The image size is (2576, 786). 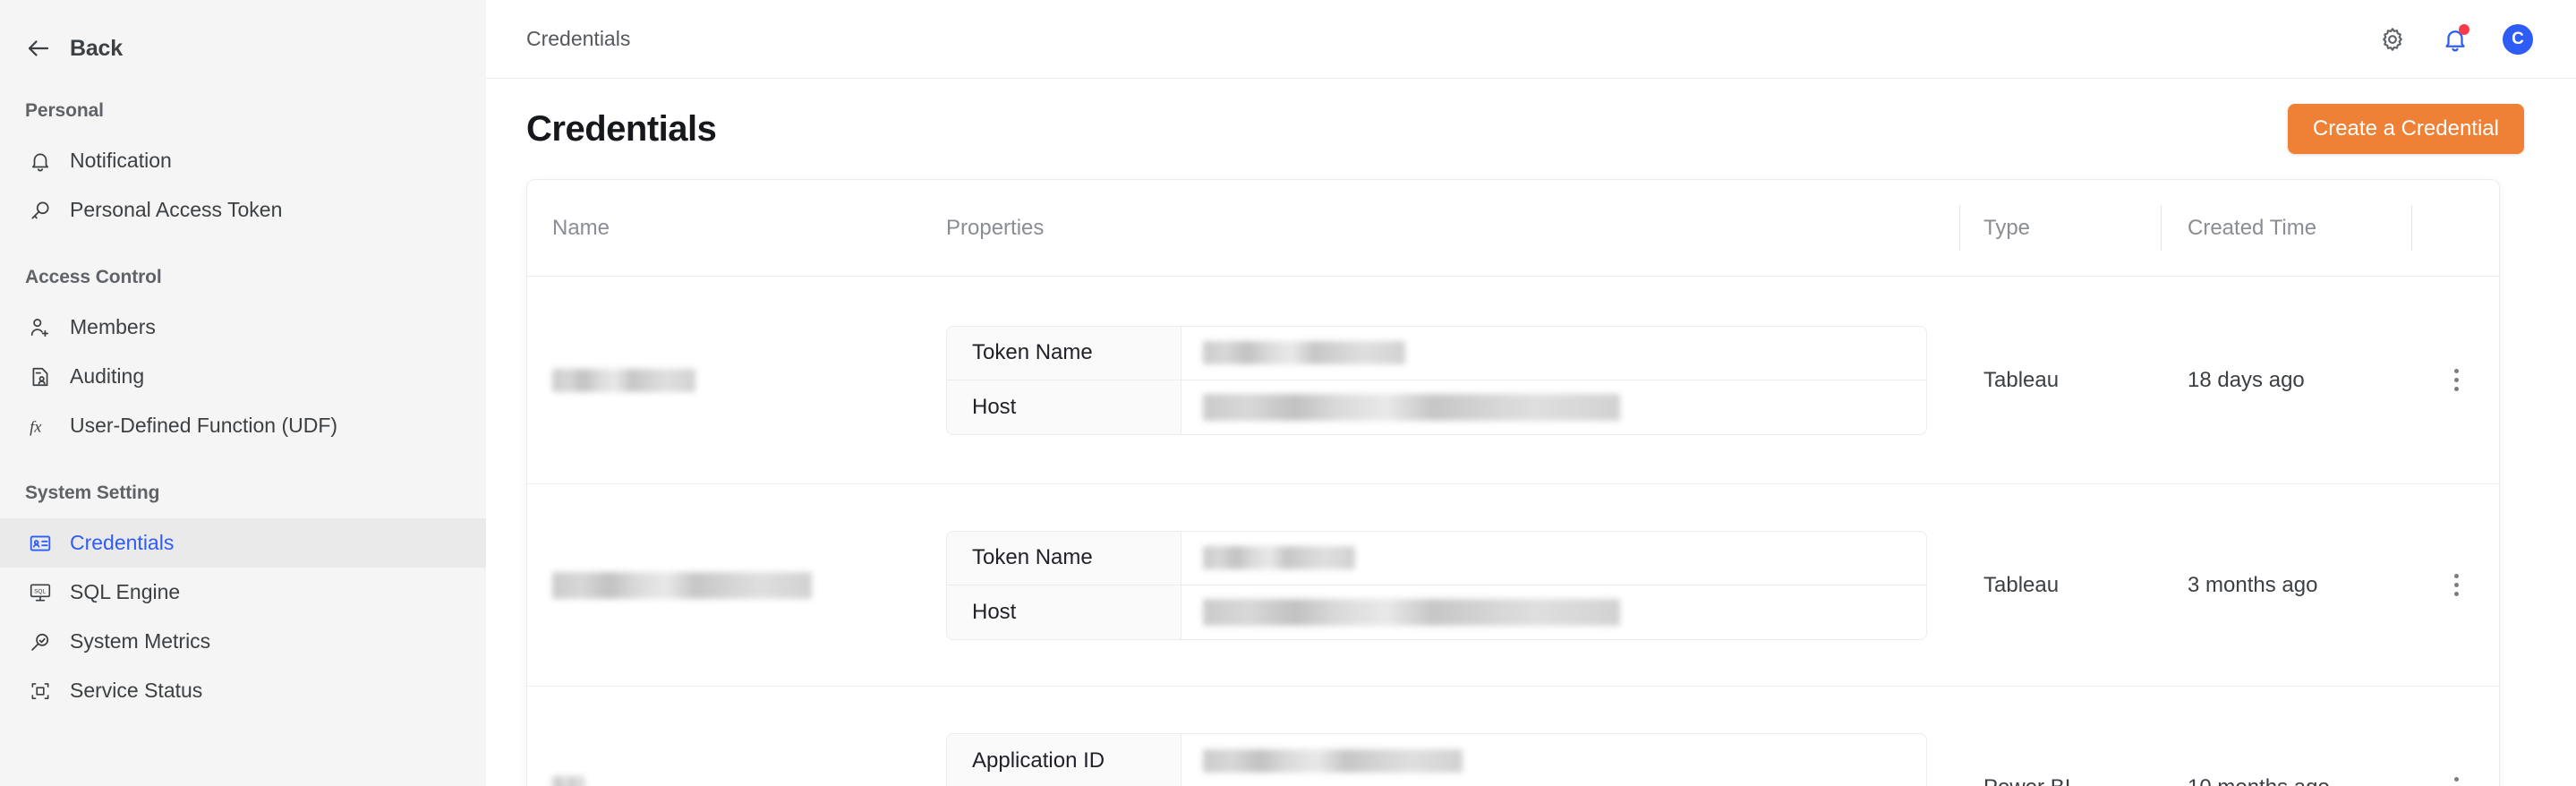 I want to click on gear-icon, so click(x=2392, y=39).